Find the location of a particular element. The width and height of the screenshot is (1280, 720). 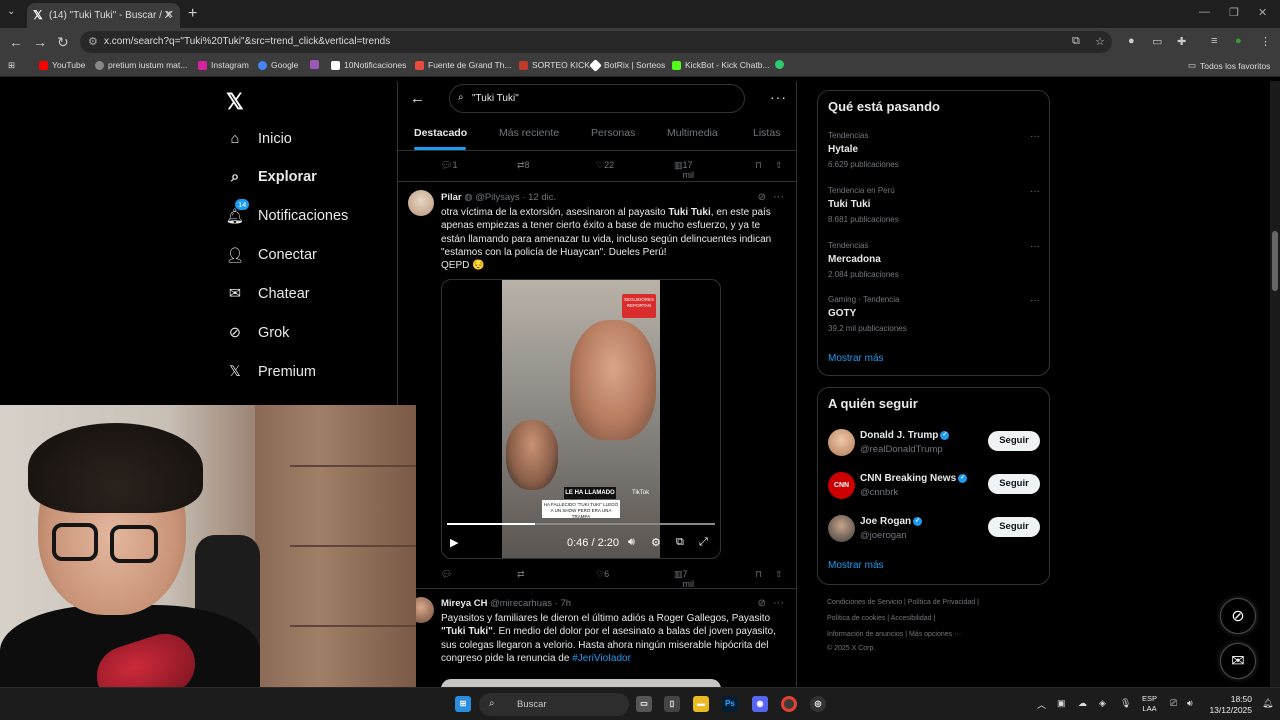

fullscreen-icon: ⤢ is located at coordinates (703, 542).